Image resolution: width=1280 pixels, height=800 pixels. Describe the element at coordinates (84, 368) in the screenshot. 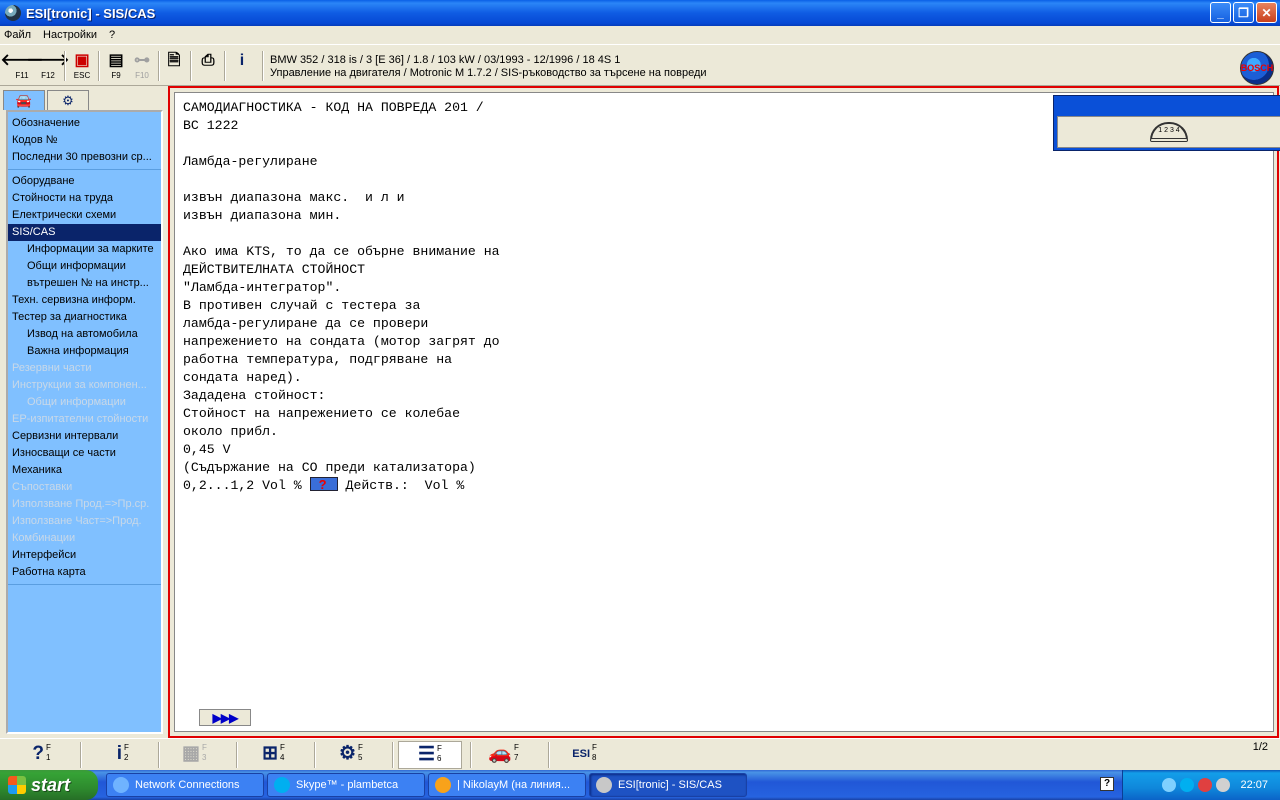

I see `sidebar-item: Резервни части` at that location.